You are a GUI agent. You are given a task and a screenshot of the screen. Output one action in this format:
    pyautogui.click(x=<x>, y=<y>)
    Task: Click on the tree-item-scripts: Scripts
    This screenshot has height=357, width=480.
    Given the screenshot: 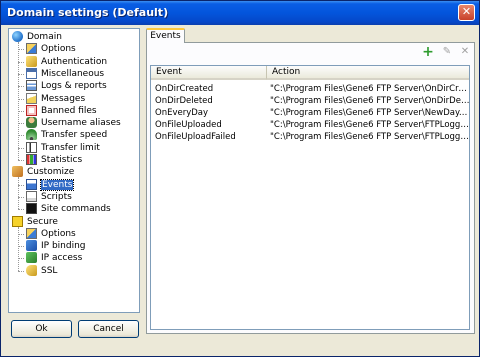 What is the action you would take?
    pyautogui.click(x=49, y=196)
    